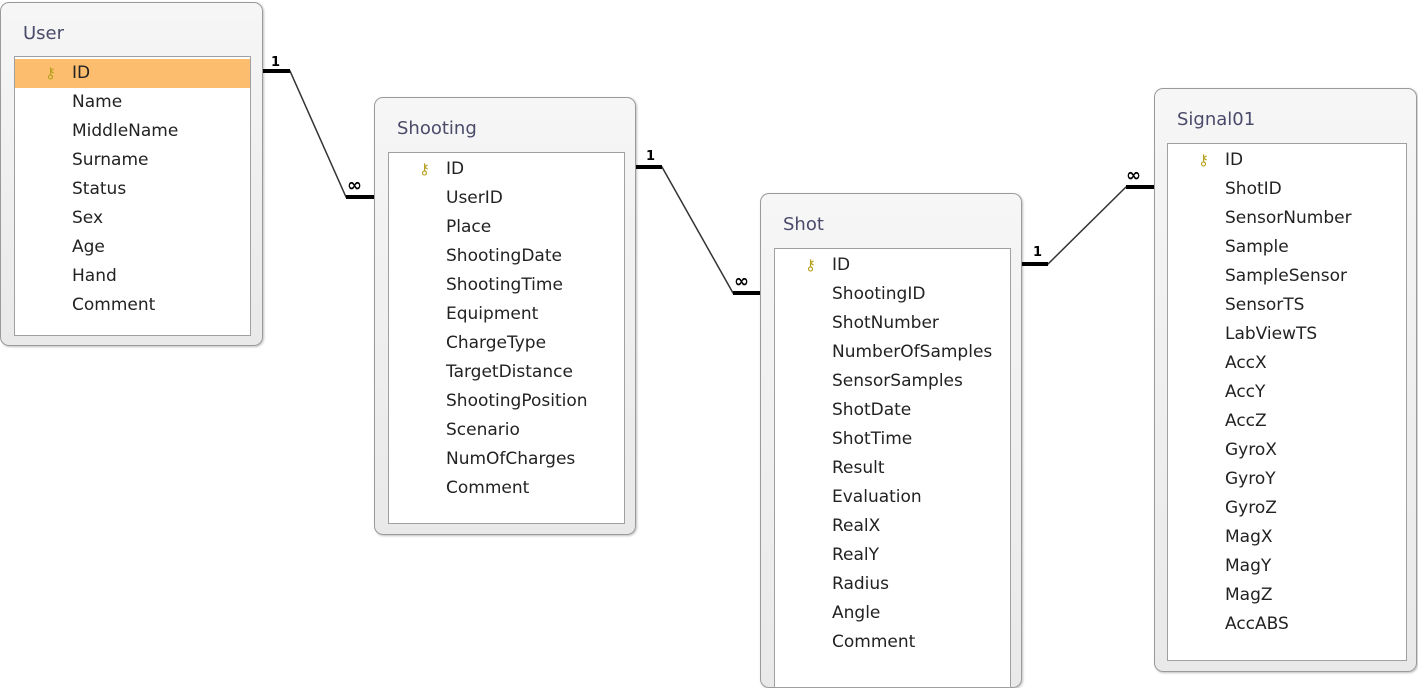  Describe the element at coordinates (1257, 247) in the screenshot. I see `field-name: Sample` at that location.